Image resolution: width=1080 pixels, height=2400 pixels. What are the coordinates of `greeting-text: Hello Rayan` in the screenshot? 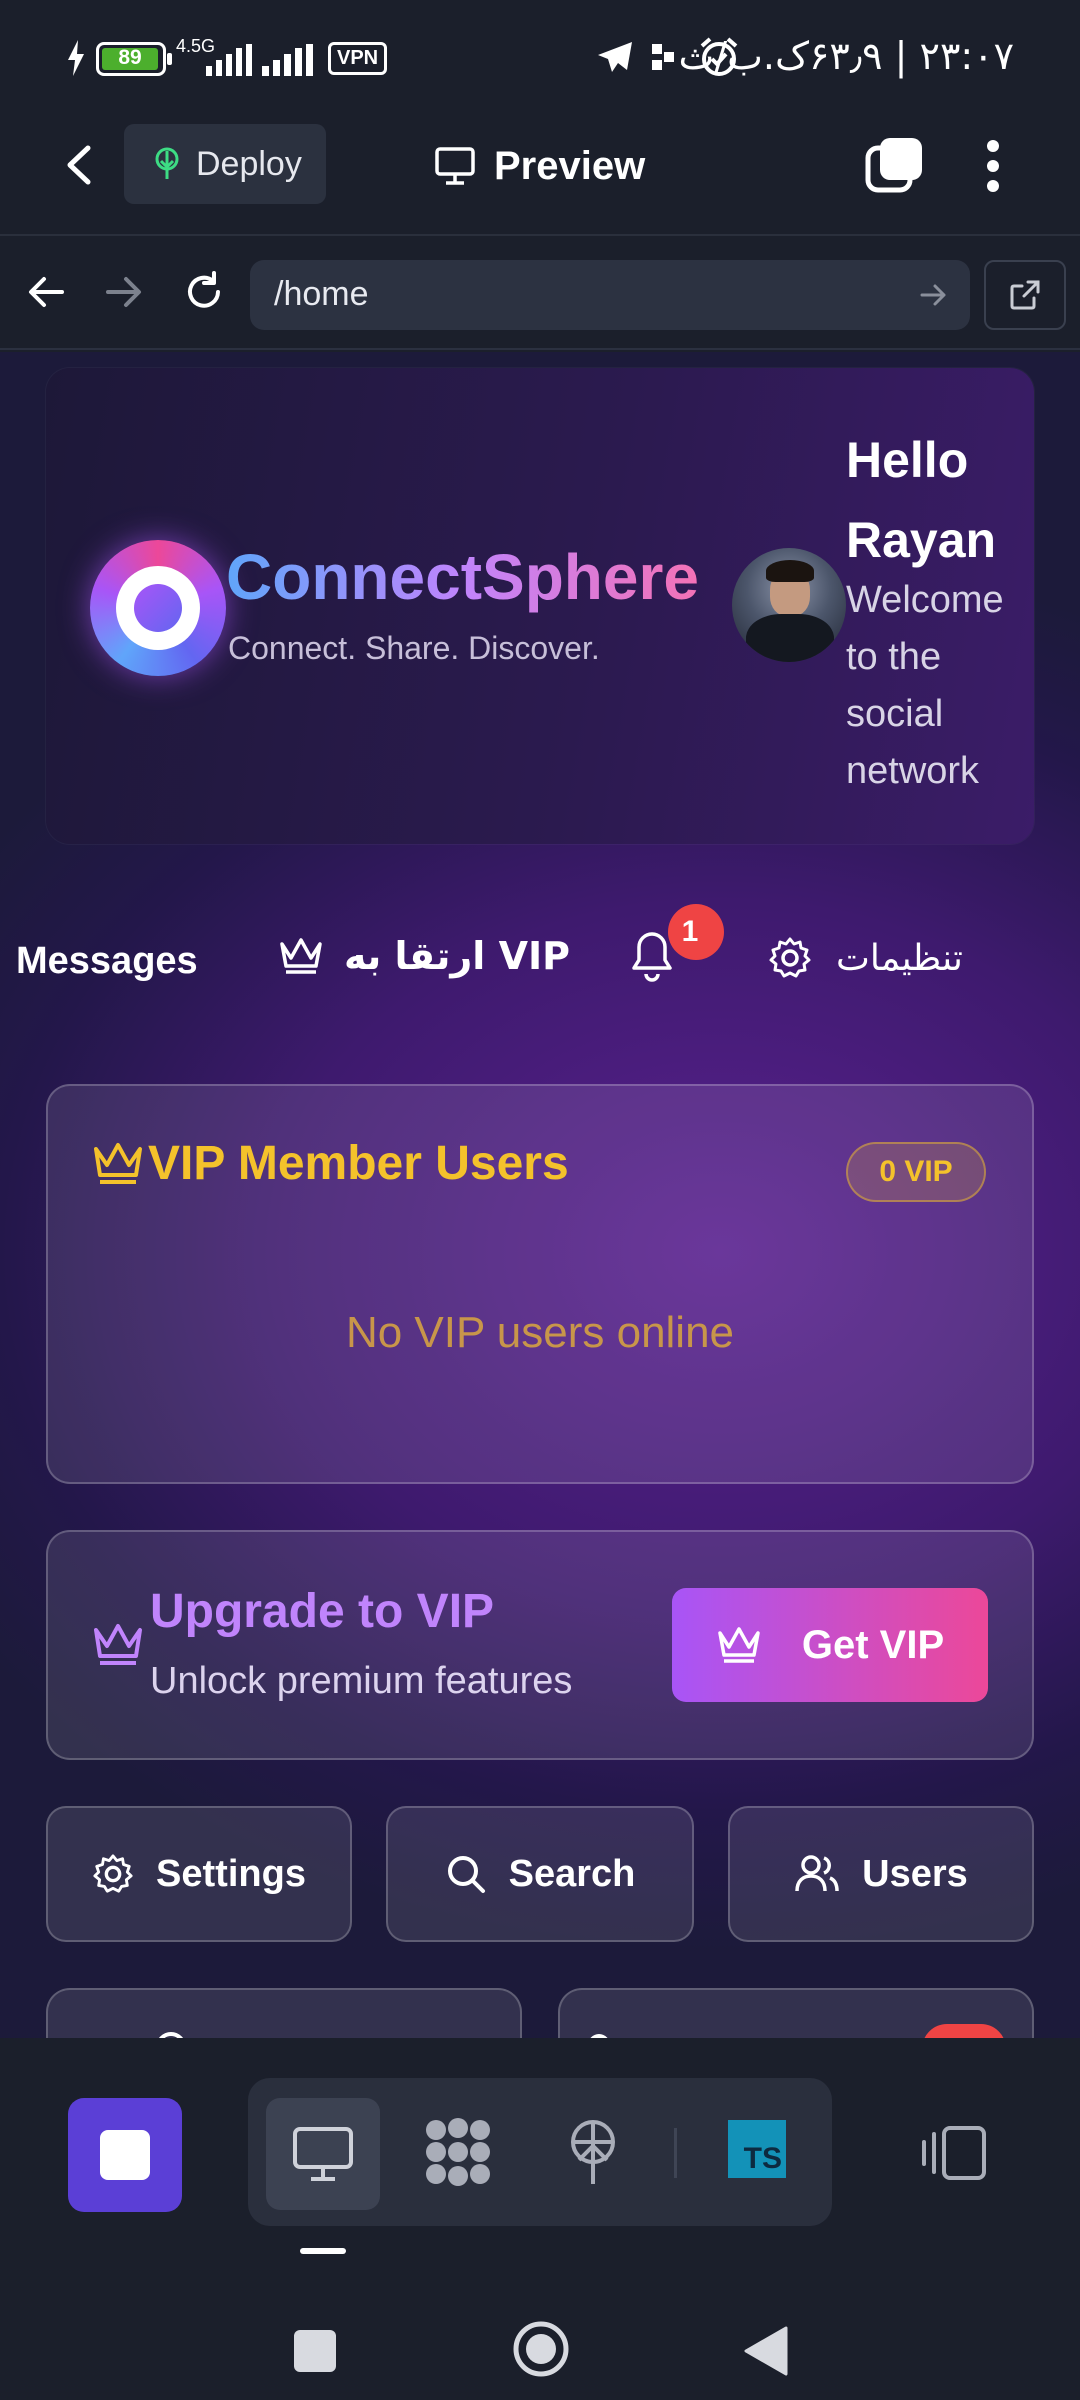 It's located at (921, 500).